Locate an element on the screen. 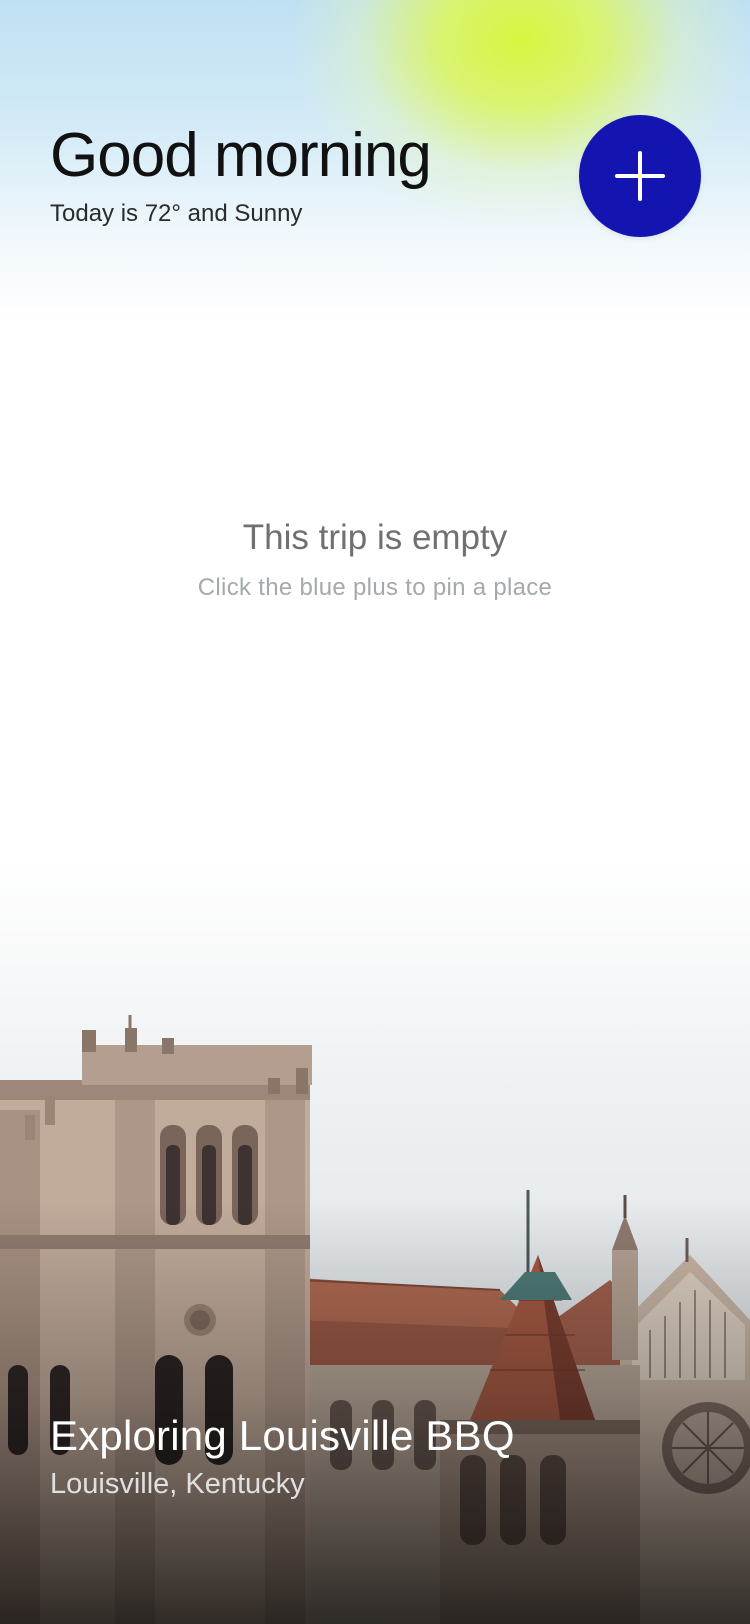  trip-title: Exploring Louisville BBQ is located at coordinates (282, 1436).